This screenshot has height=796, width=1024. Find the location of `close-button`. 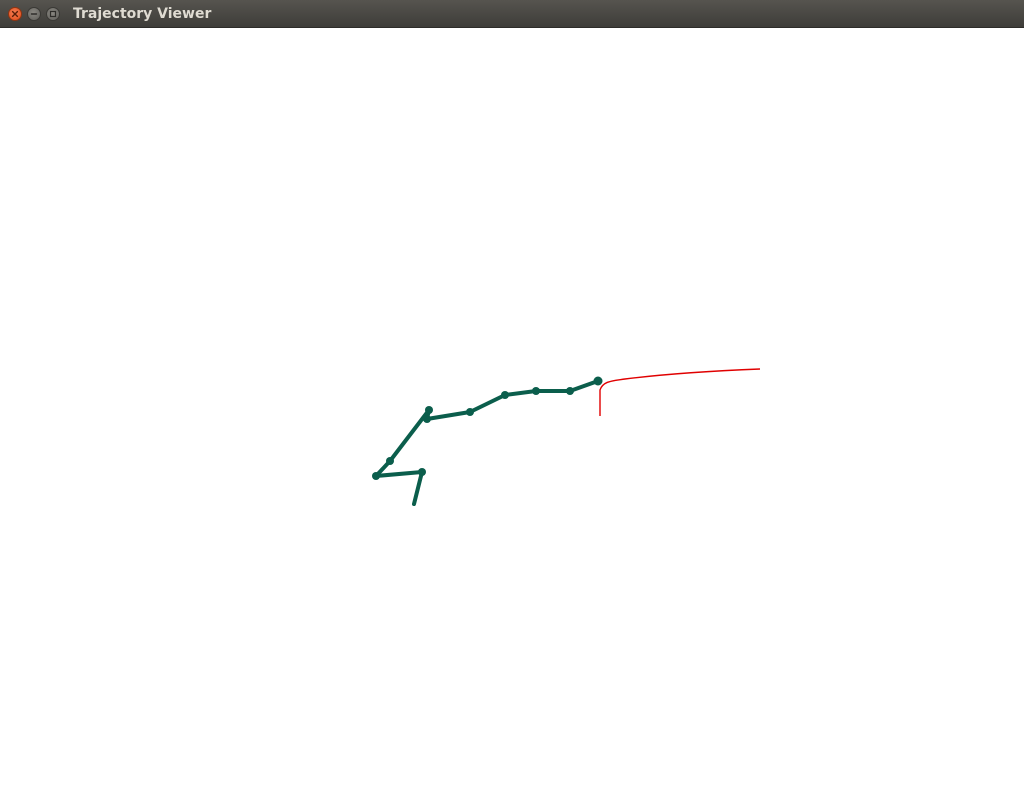

close-button is located at coordinates (15, 14).